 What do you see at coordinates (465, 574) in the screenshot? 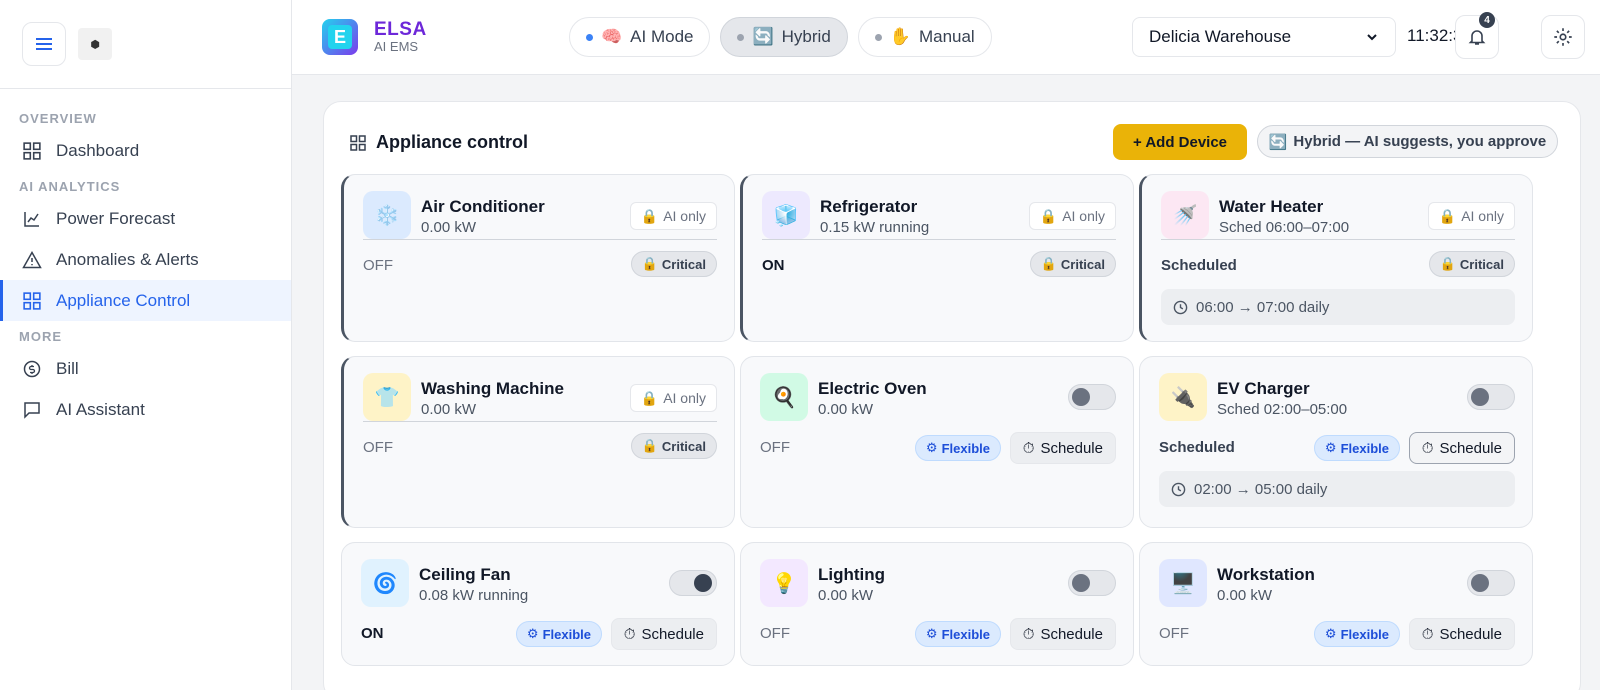
I see `device-name: Ceiling Fan` at bounding box center [465, 574].